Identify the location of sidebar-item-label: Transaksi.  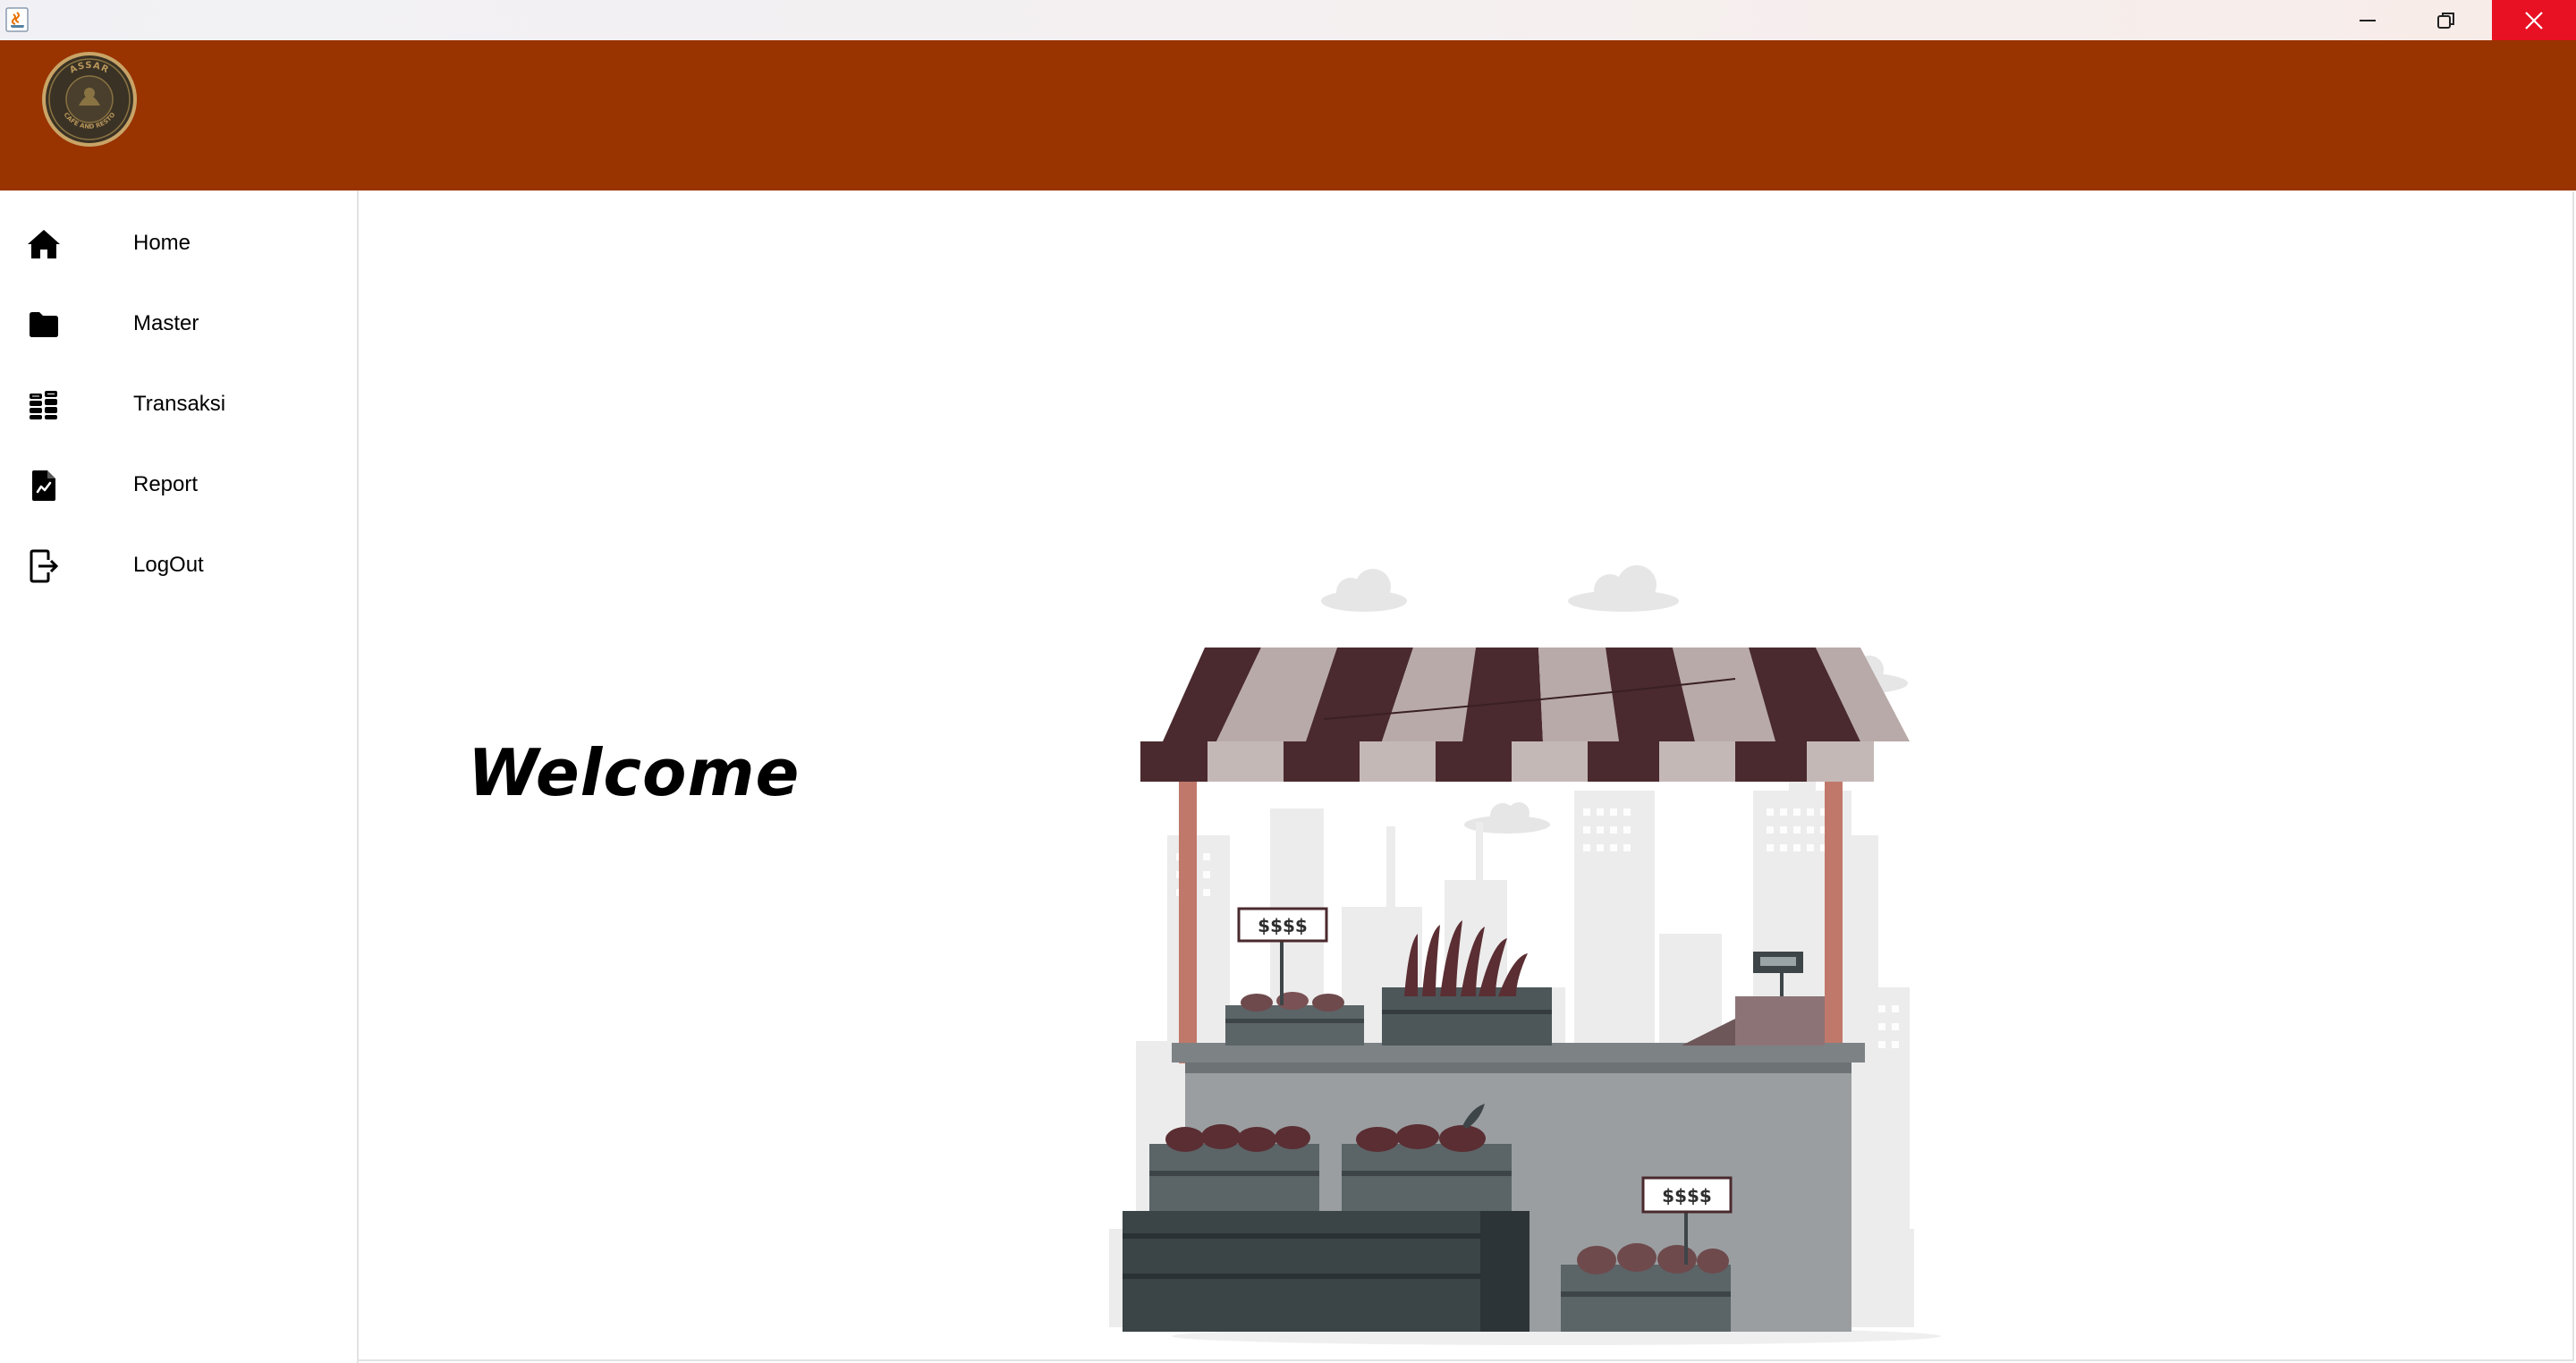
(179, 404).